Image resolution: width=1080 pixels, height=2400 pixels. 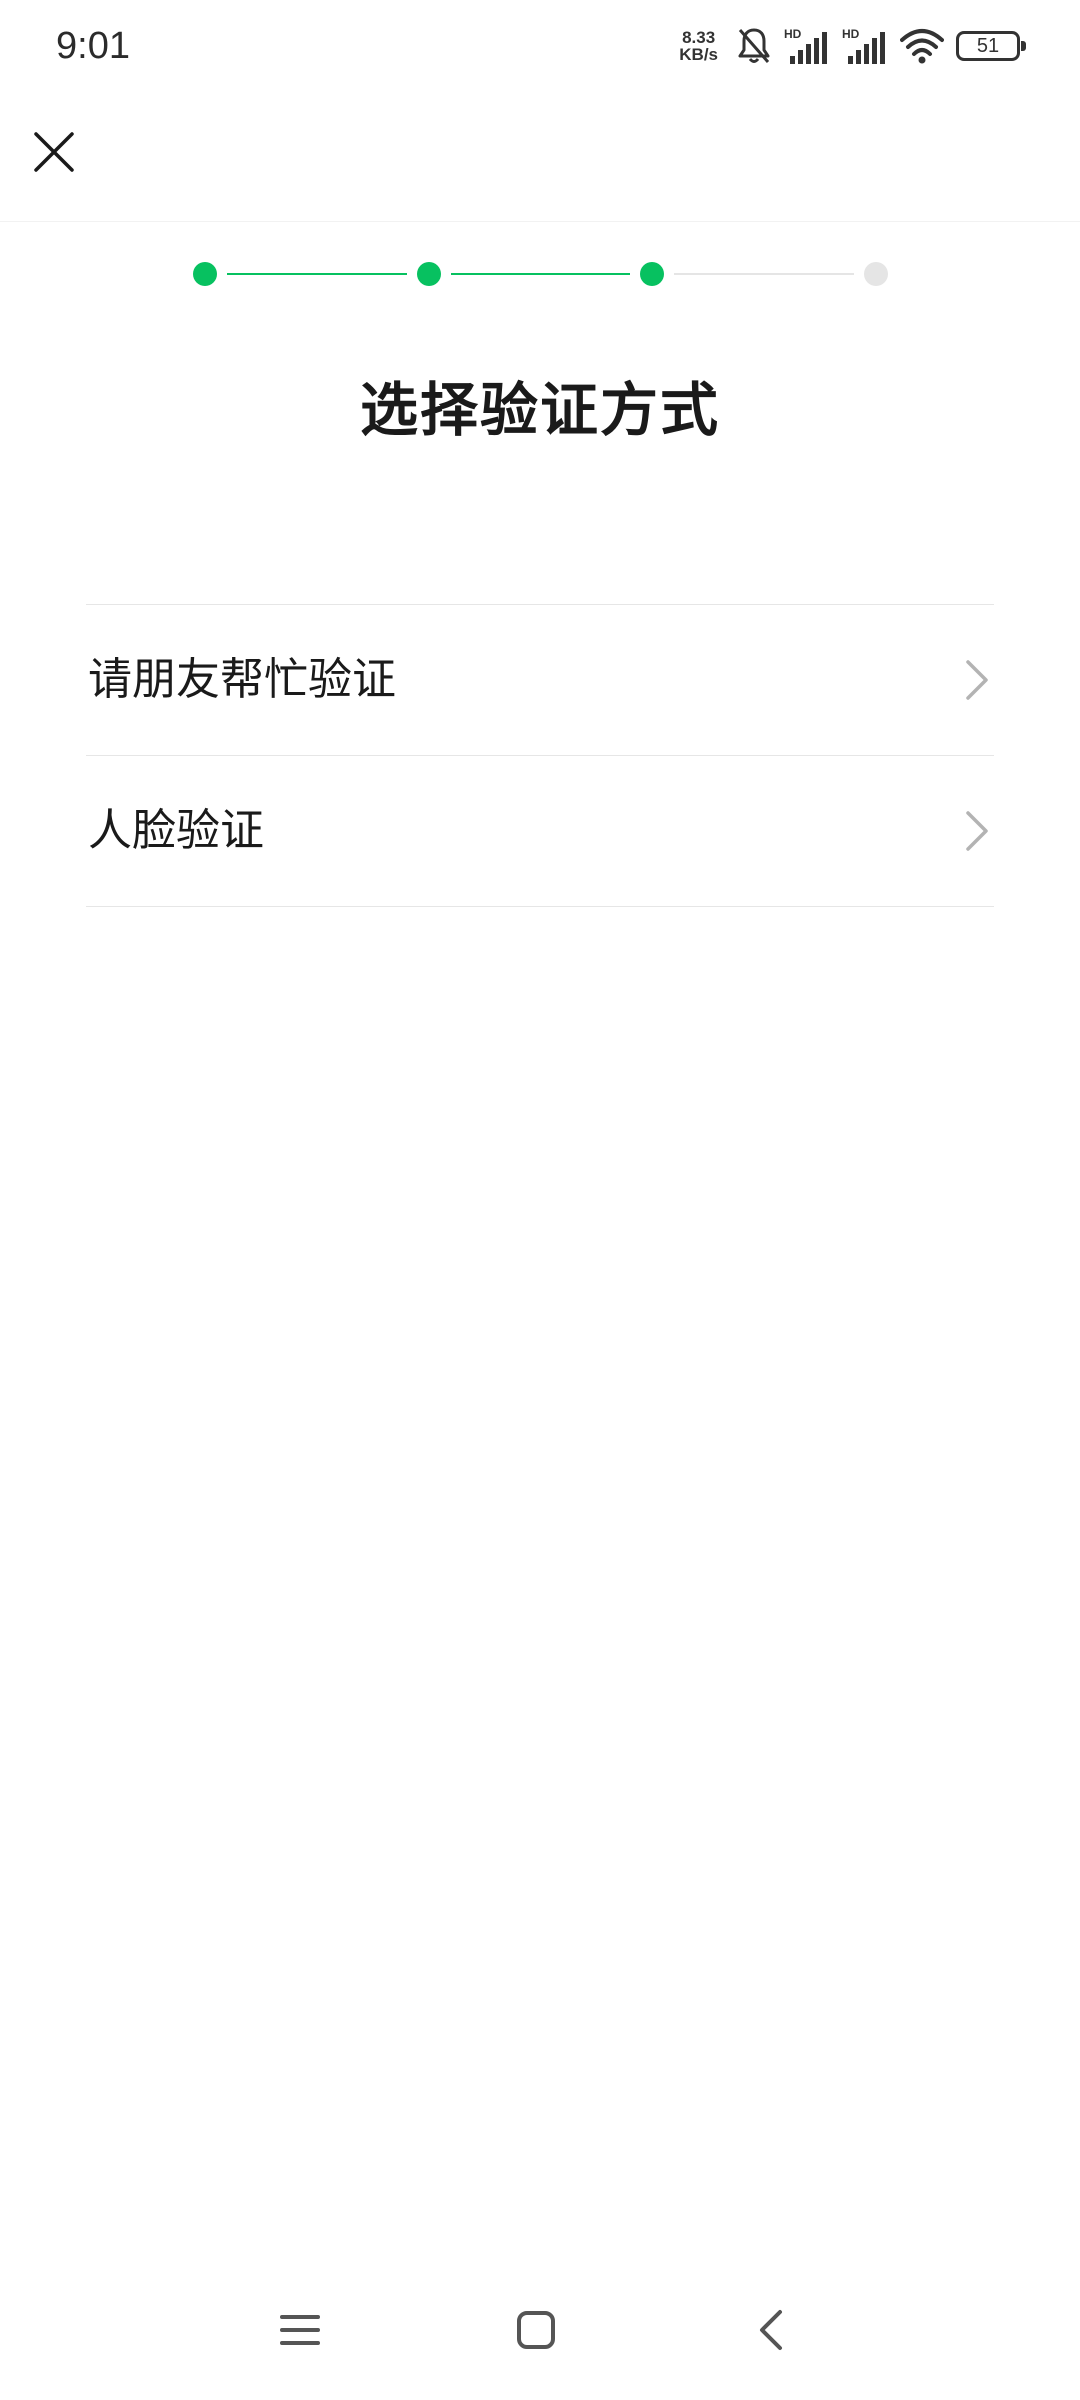 I want to click on home-icon, so click(x=536, y=2330).